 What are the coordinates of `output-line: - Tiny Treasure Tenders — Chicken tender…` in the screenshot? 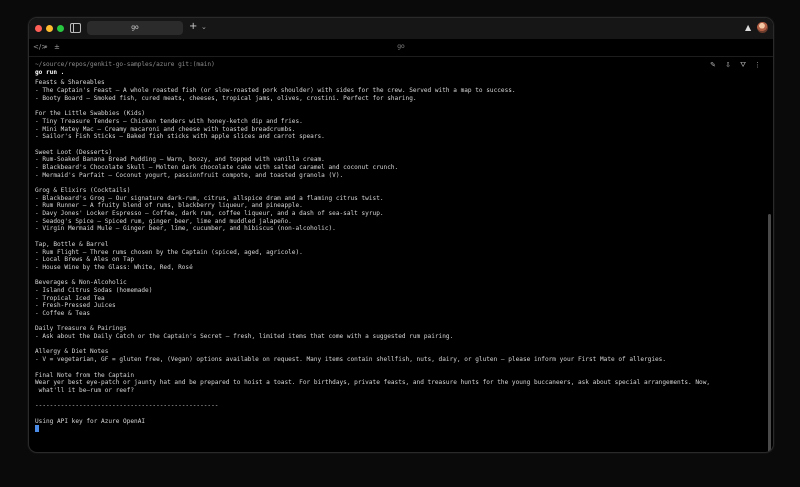 It's located at (169, 121).